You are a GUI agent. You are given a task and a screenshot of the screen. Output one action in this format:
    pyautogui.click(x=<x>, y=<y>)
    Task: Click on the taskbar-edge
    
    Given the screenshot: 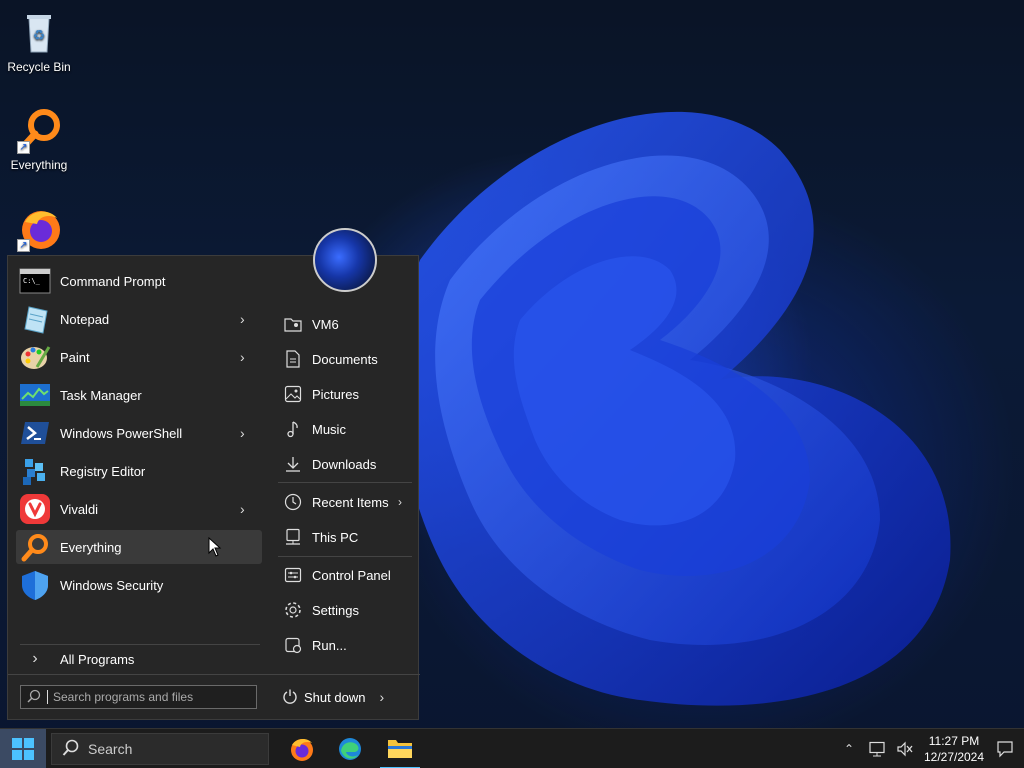 What is the action you would take?
    pyautogui.click(x=350, y=748)
    